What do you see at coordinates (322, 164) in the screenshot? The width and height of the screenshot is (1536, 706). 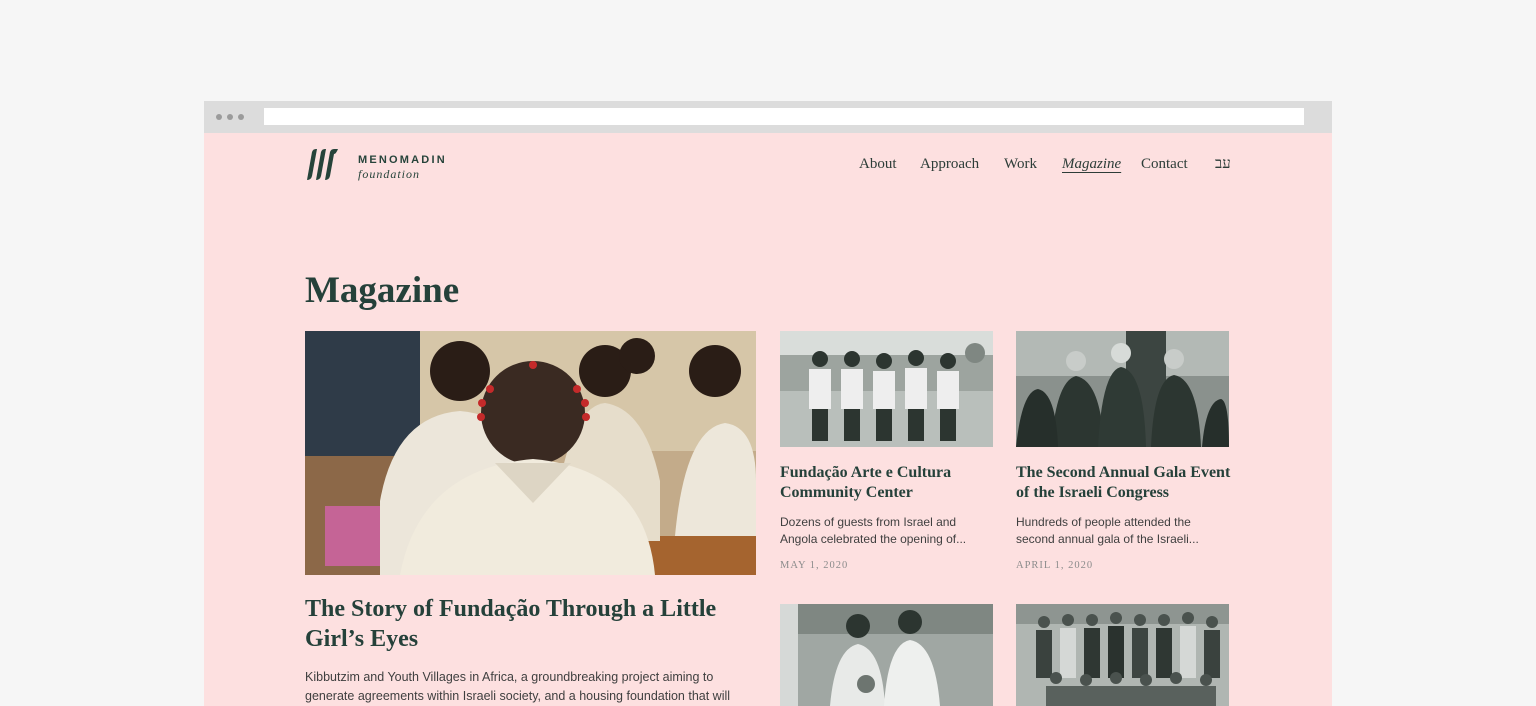 I see `logo-mark-icon` at bounding box center [322, 164].